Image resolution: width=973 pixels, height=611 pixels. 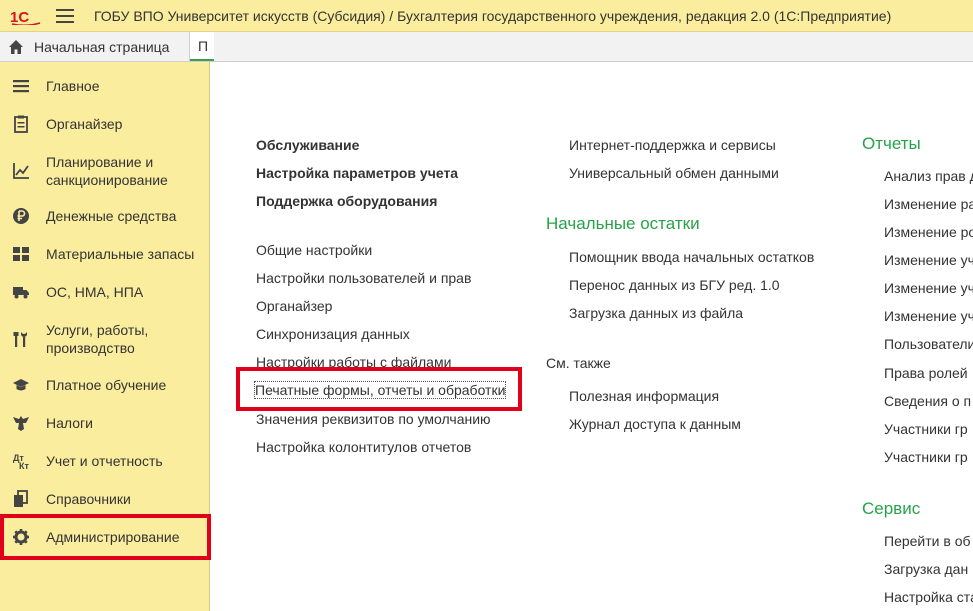 I want to click on svg-text: 1C, so click(x=19, y=17).